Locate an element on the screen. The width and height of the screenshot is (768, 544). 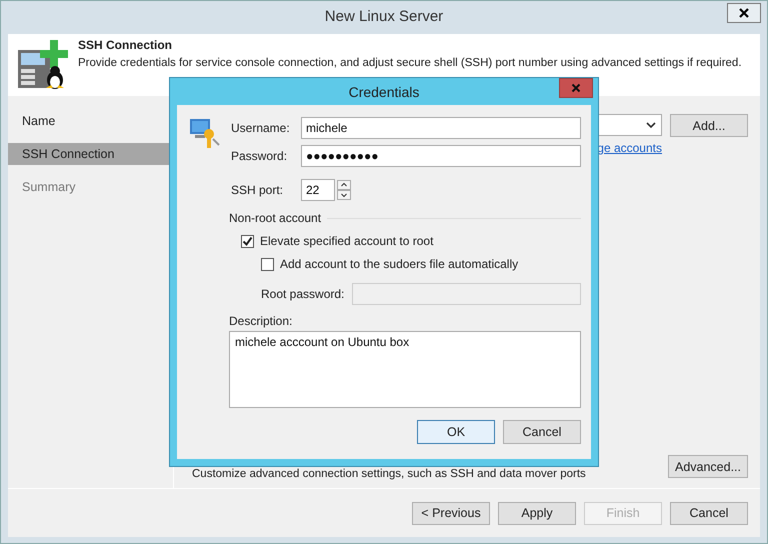
close-button is located at coordinates (744, 13).